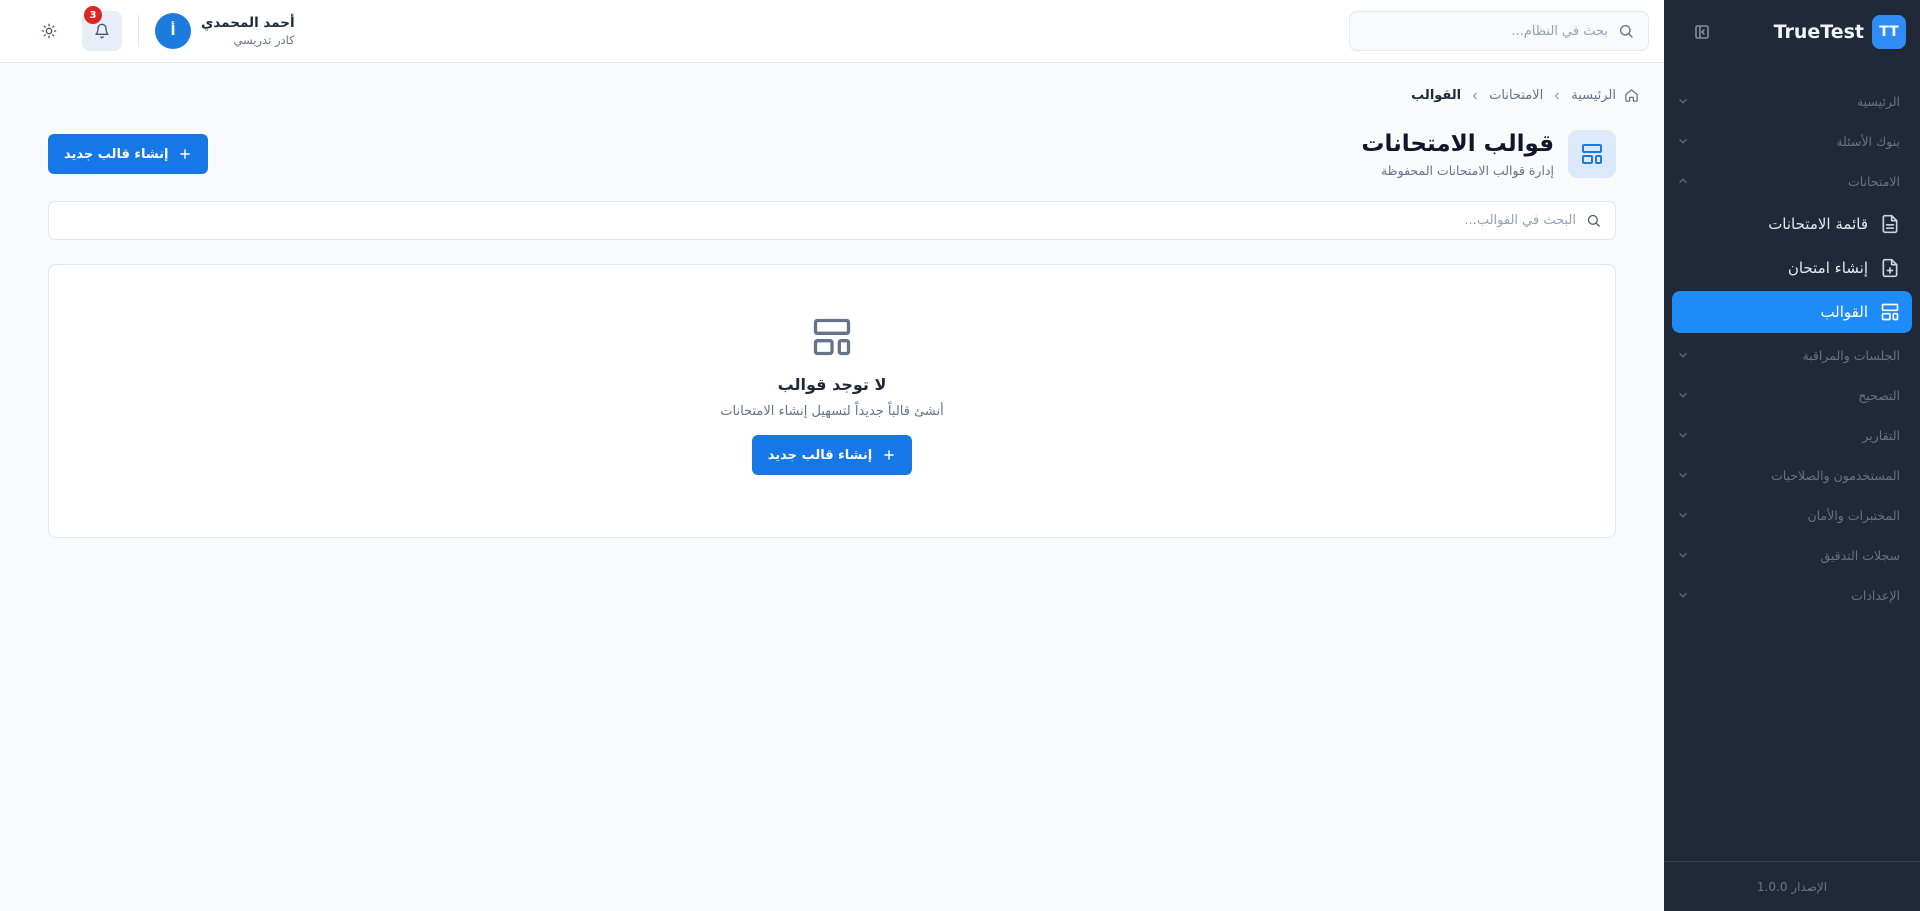  I want to click on sidebar-group-exams: الامتحانات, so click(1792, 181).